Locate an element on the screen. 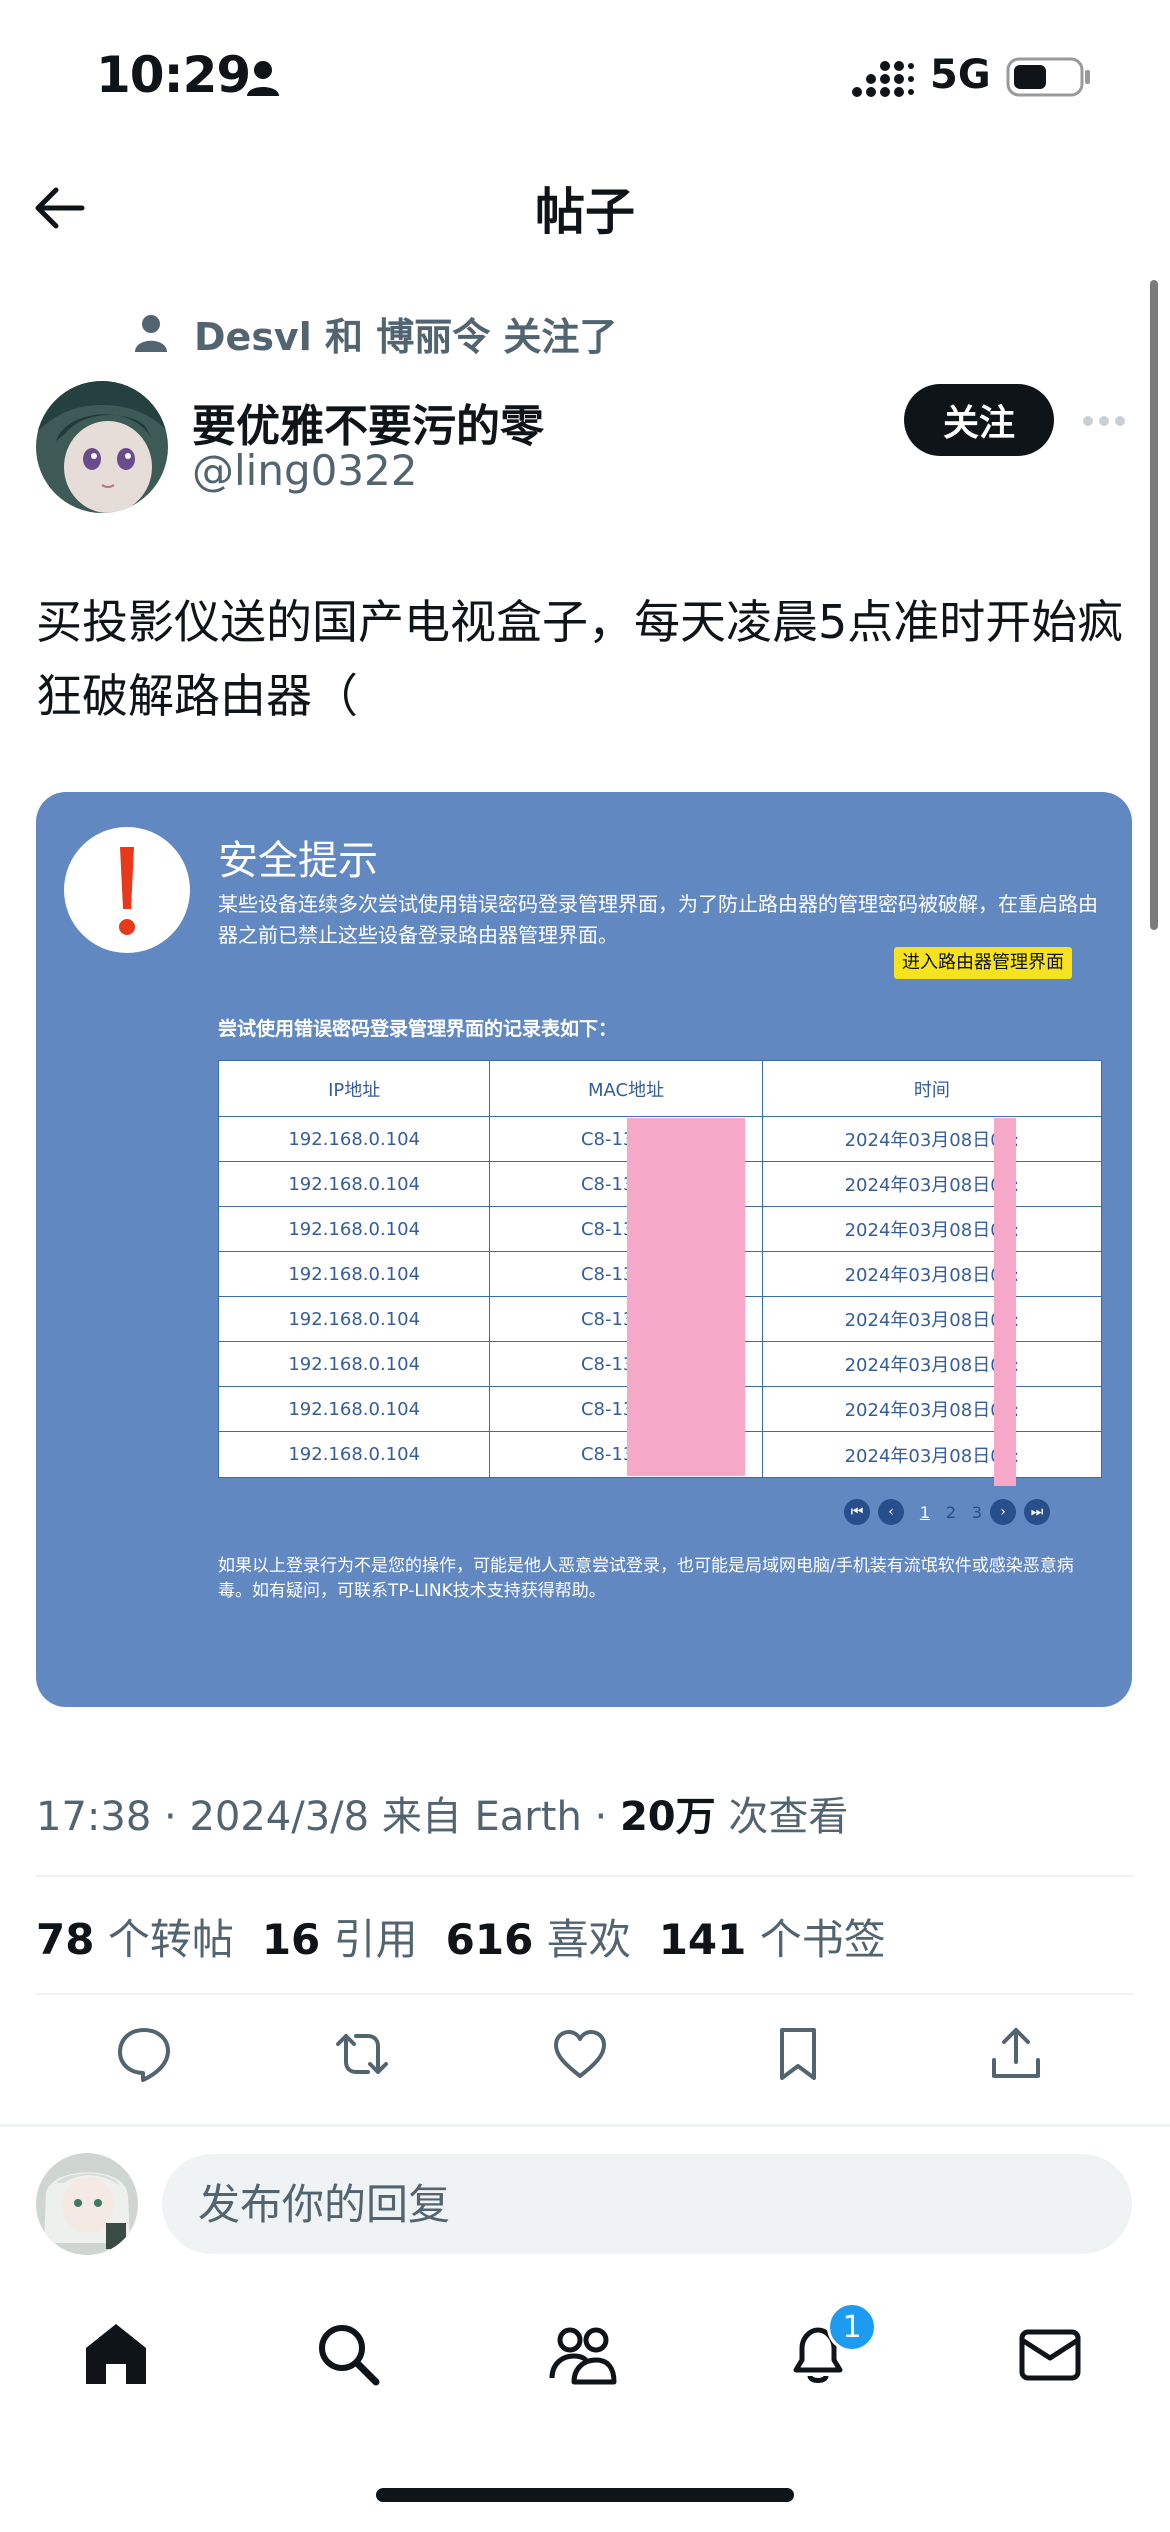 This screenshot has height=2532, width=1170. column-header: IP地址 is located at coordinates (355, 1088).